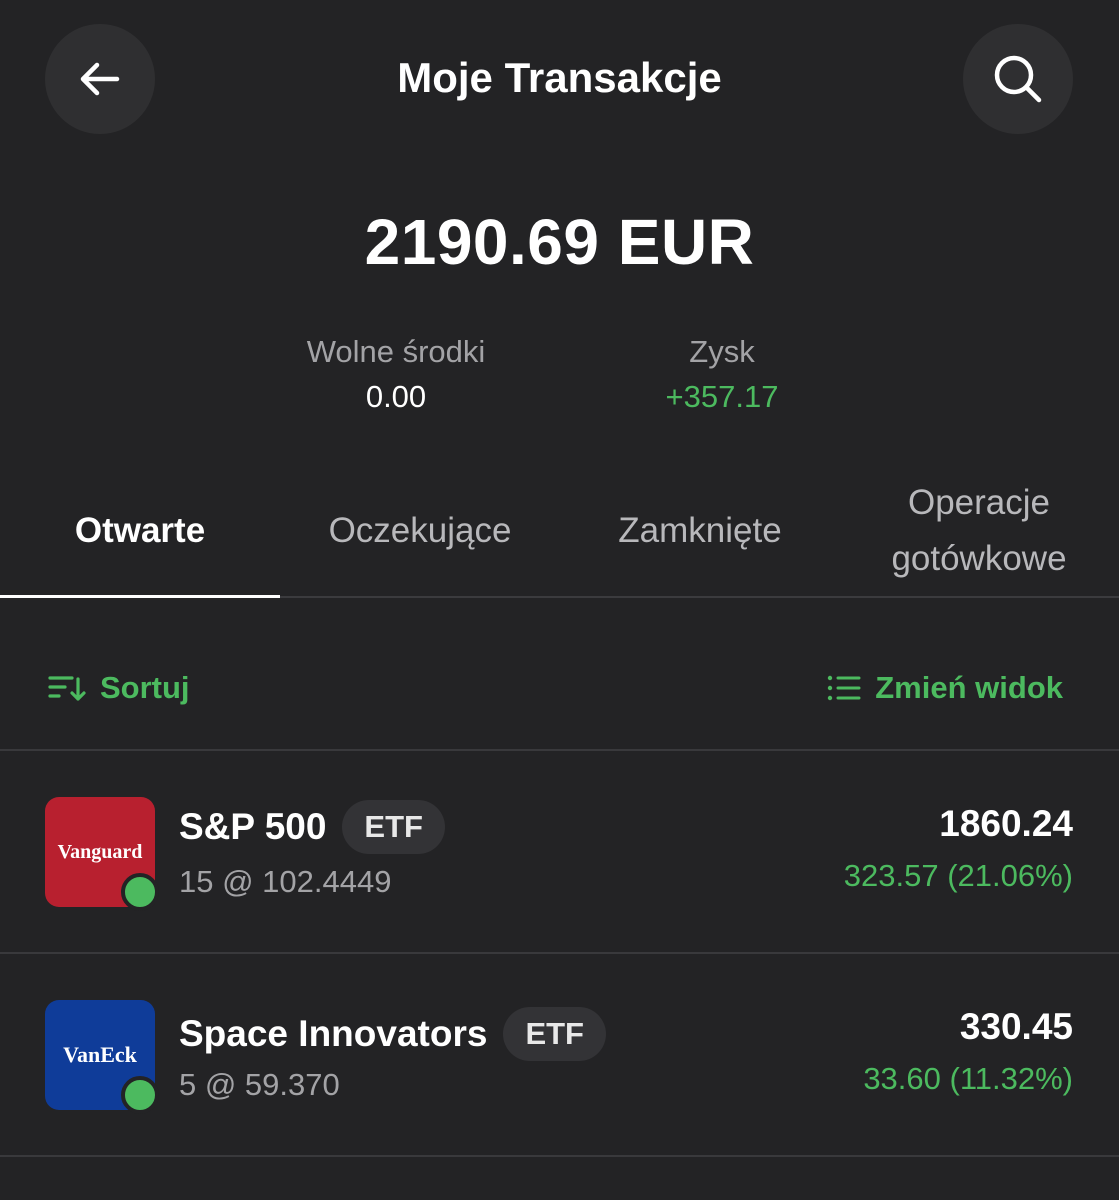 The image size is (1119, 1200). Describe the element at coordinates (333, 1033) in the screenshot. I see `position-name-text: Space Innovators` at that location.